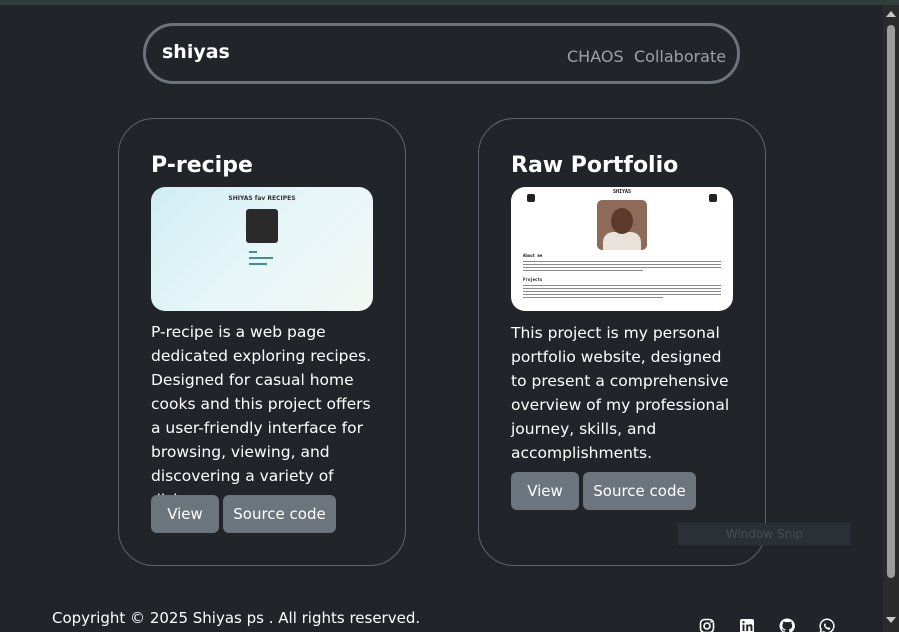  What do you see at coordinates (533, 279) in the screenshot?
I see `thumbnail-heading: Projects` at bounding box center [533, 279].